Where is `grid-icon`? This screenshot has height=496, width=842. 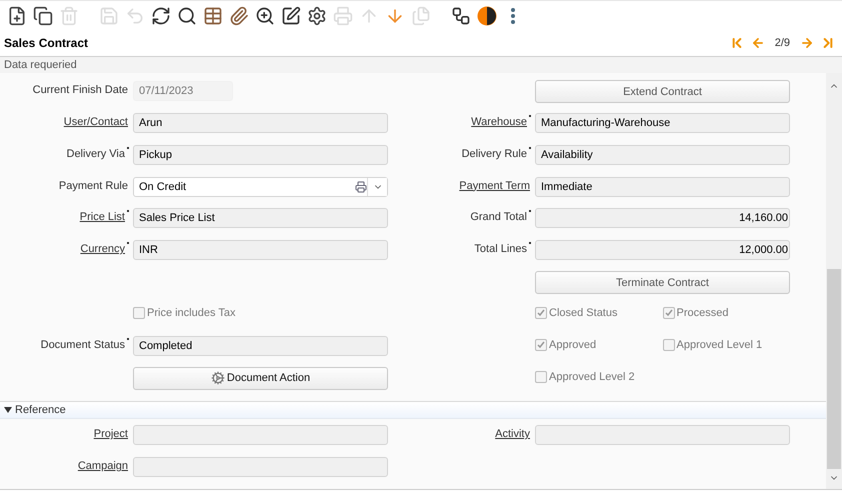 grid-icon is located at coordinates (213, 16).